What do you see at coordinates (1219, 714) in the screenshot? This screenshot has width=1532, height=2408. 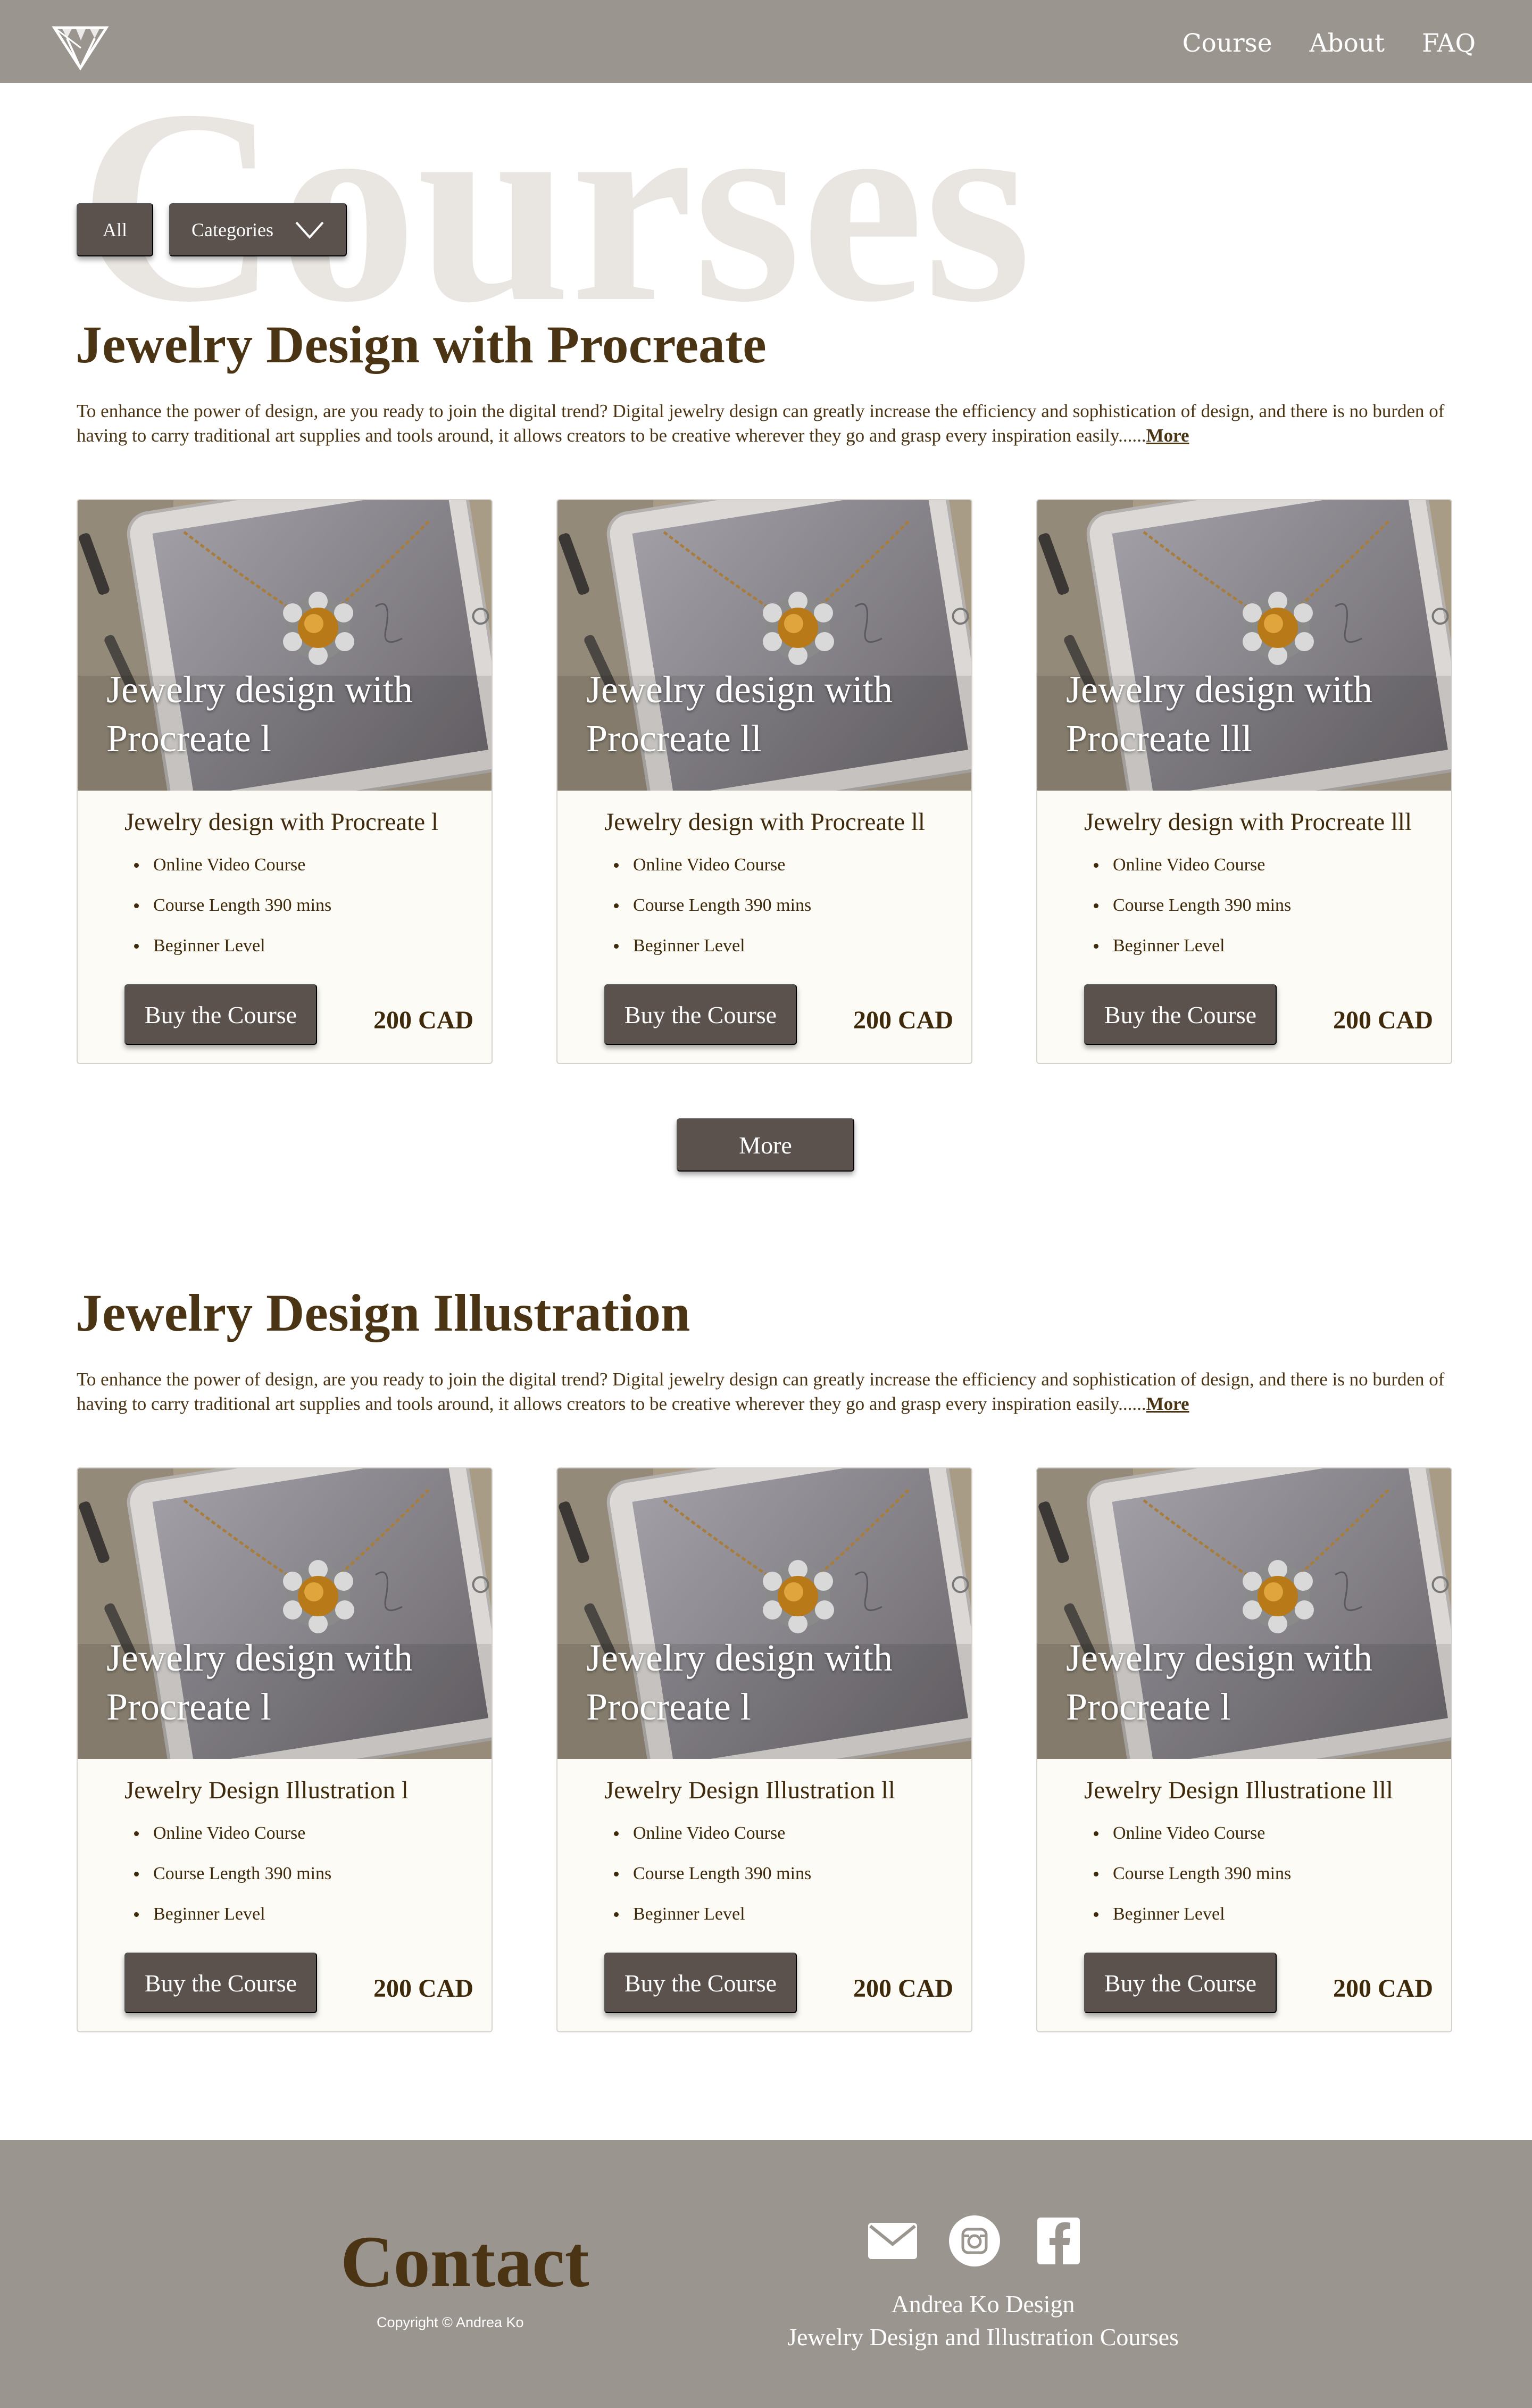 I see `course-image-title: Jewelry design with Procreate lll` at bounding box center [1219, 714].